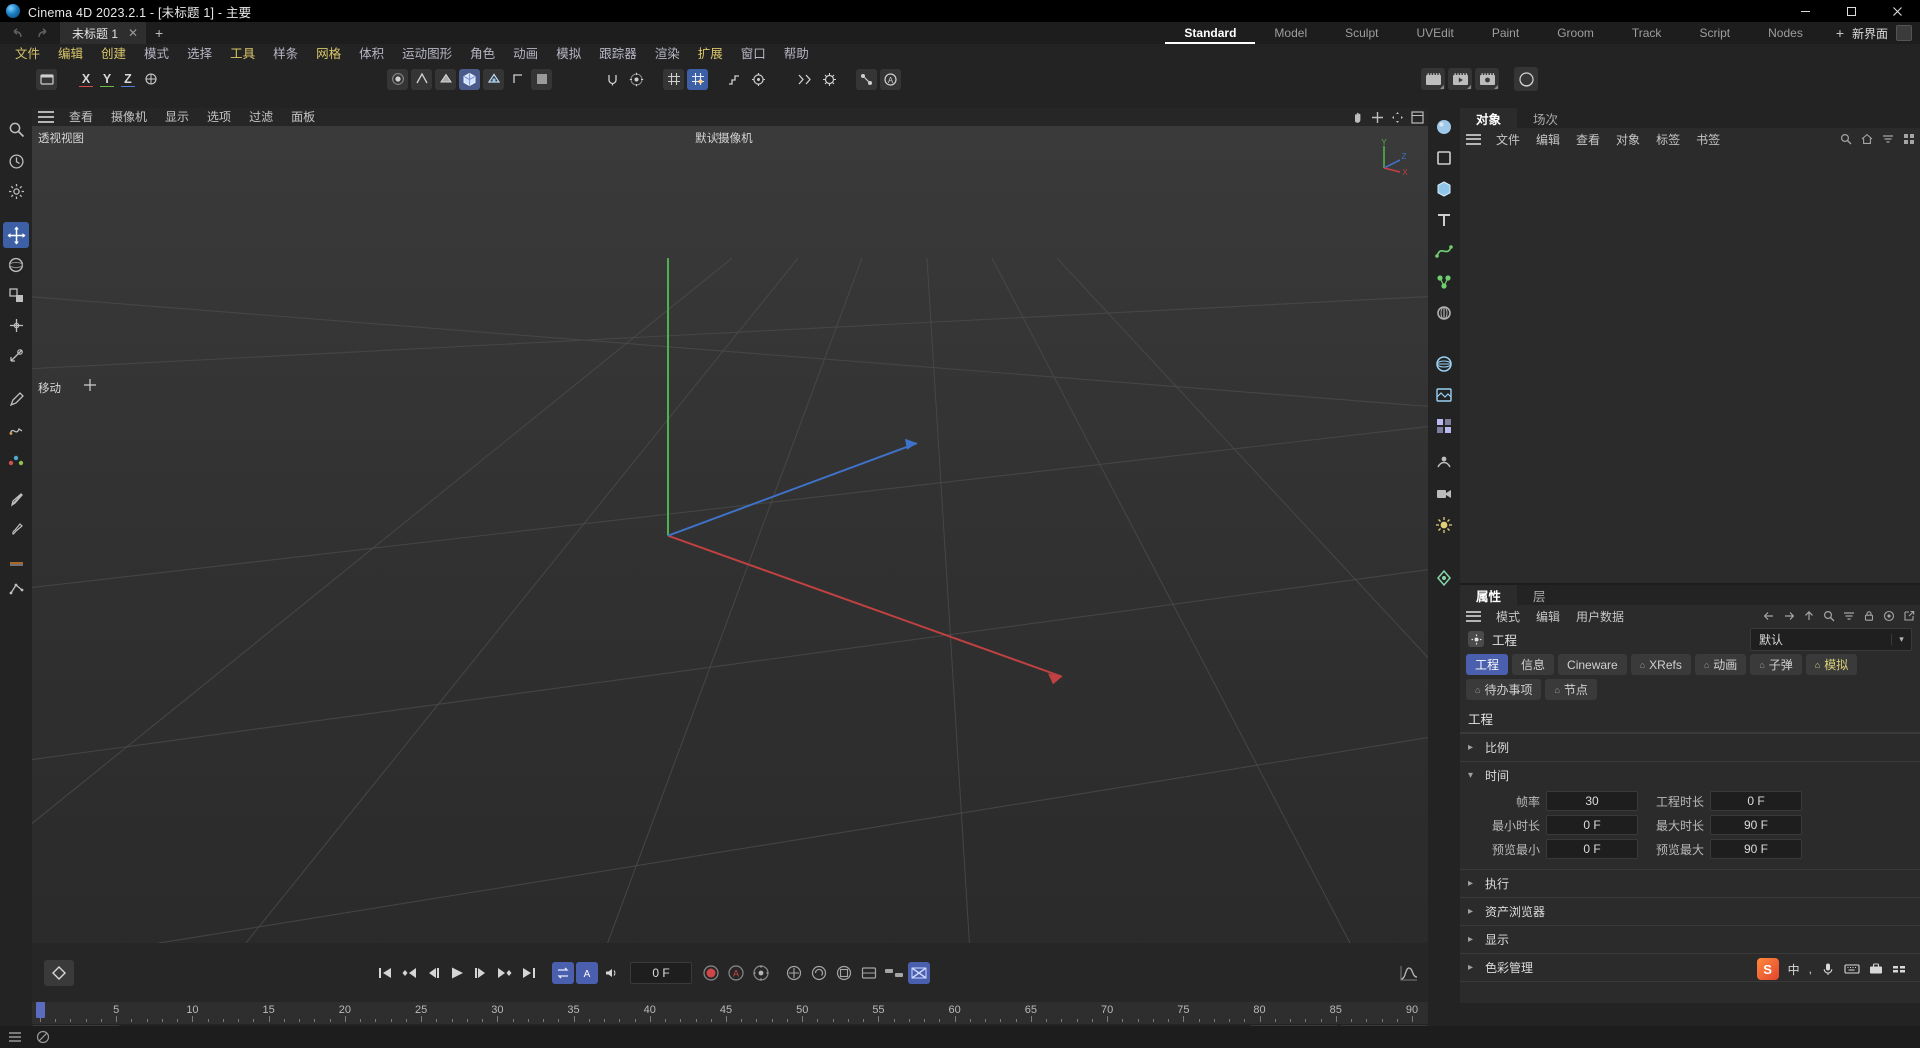  What do you see at coordinates (517, 79) in the screenshot?
I see `workplane-axis-icon` at bounding box center [517, 79].